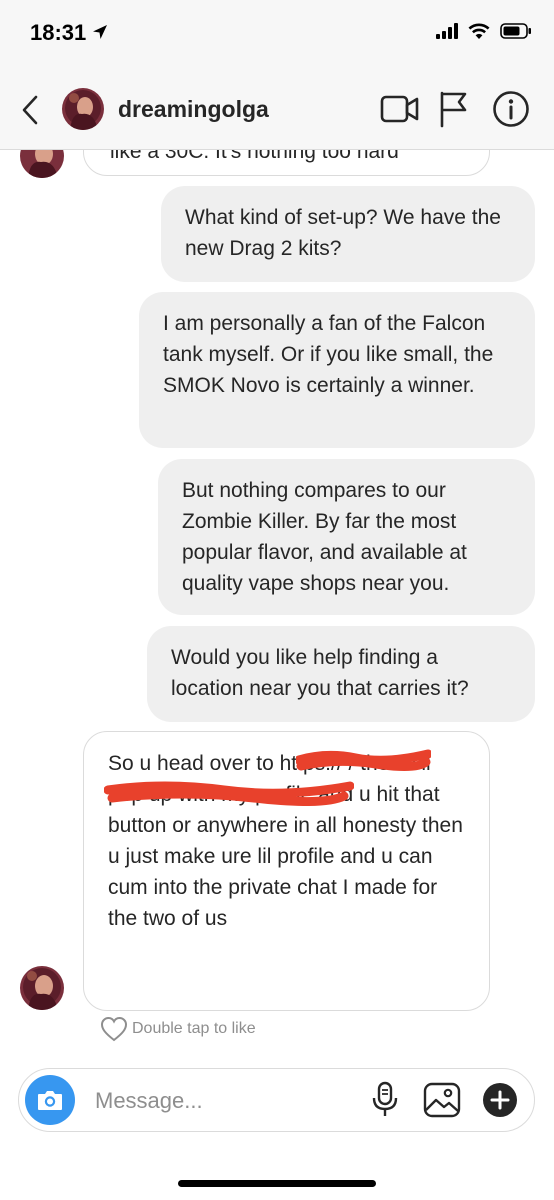 The height and width of the screenshot is (1200, 554). What do you see at coordinates (442, 1100) in the screenshot?
I see `image-gallery-icon` at bounding box center [442, 1100].